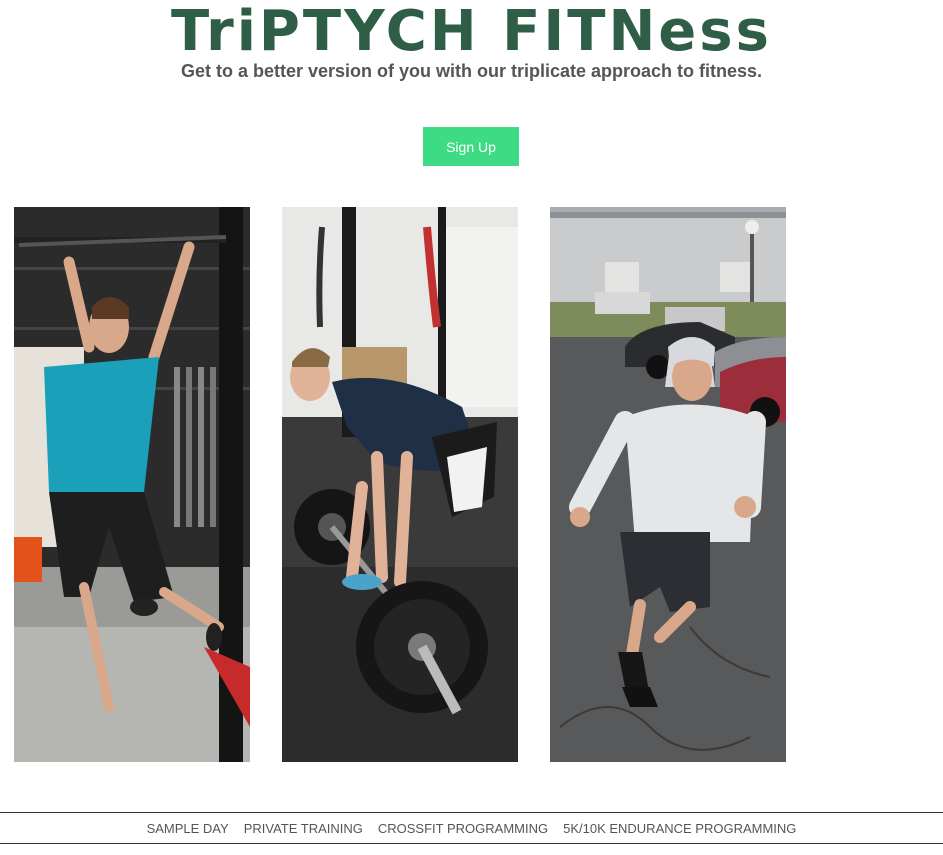 The height and width of the screenshot is (855, 943). I want to click on nav-link-endurance-programming: 5K/10K ENDURANCE PROGRAMMING, so click(679, 828).